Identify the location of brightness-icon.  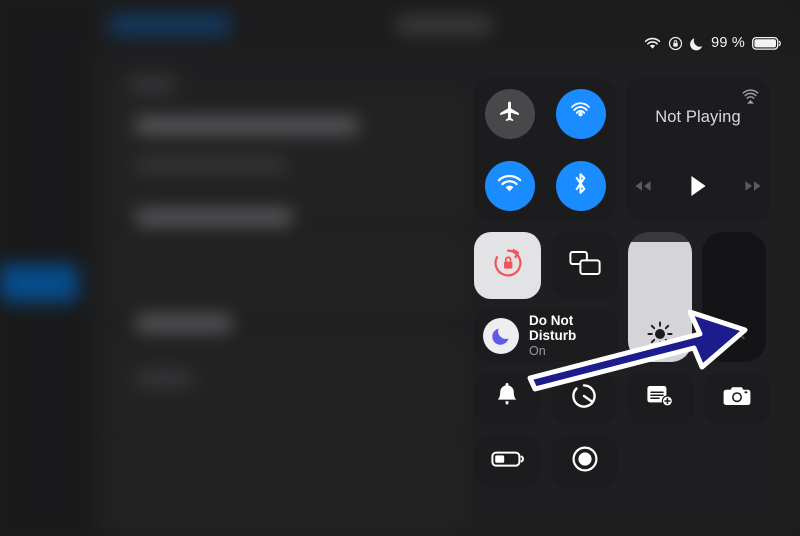
(660, 334).